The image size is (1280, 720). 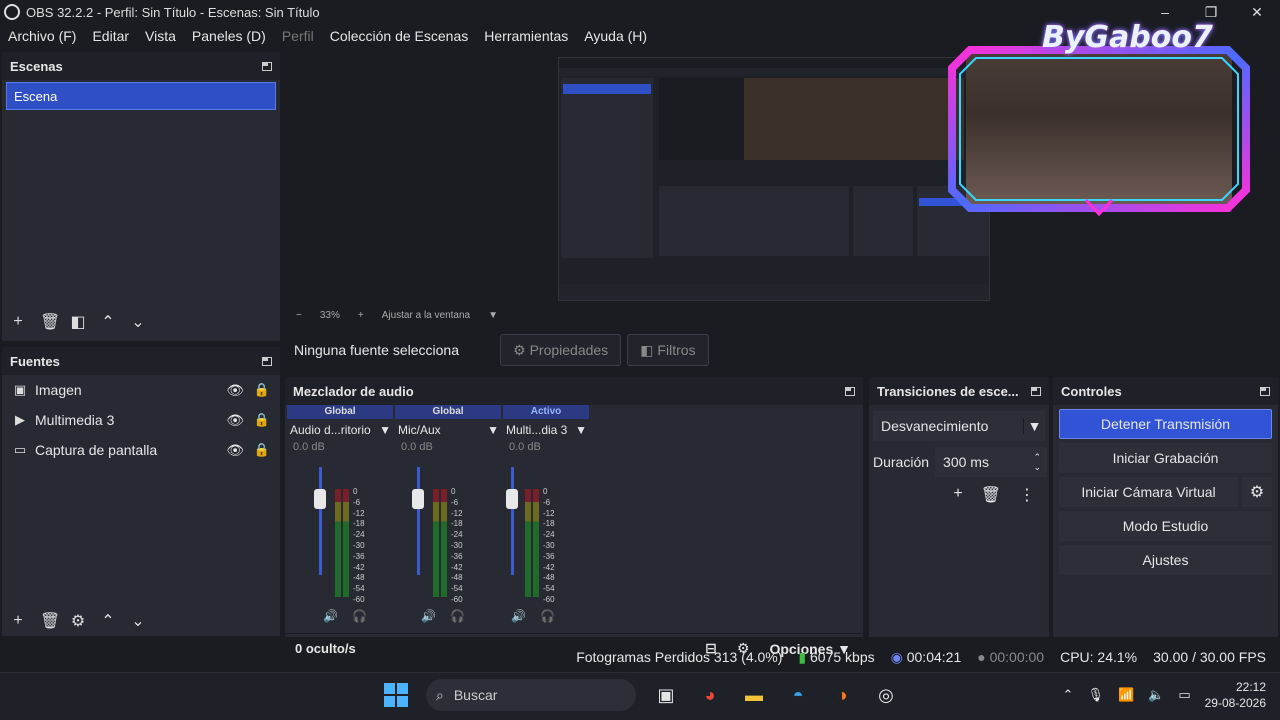 I want to click on menu-editar: Editar, so click(x=110, y=36).